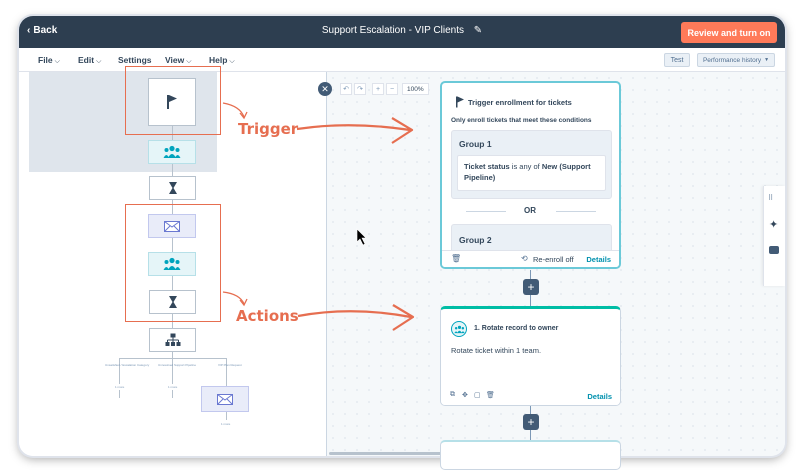  Describe the element at coordinates (318, 216) in the screenshot. I see `annotation-arrows` at that location.